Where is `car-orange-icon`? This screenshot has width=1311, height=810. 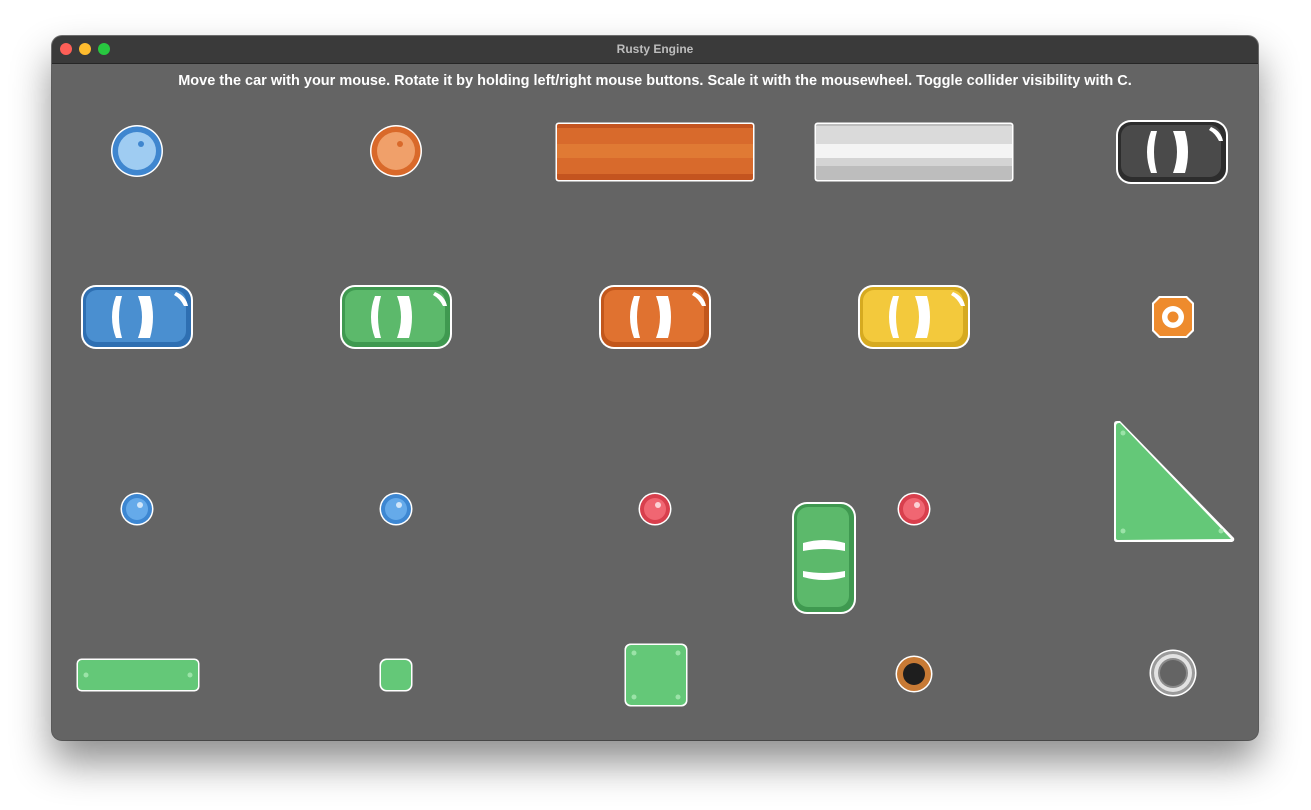 car-orange-icon is located at coordinates (655, 317).